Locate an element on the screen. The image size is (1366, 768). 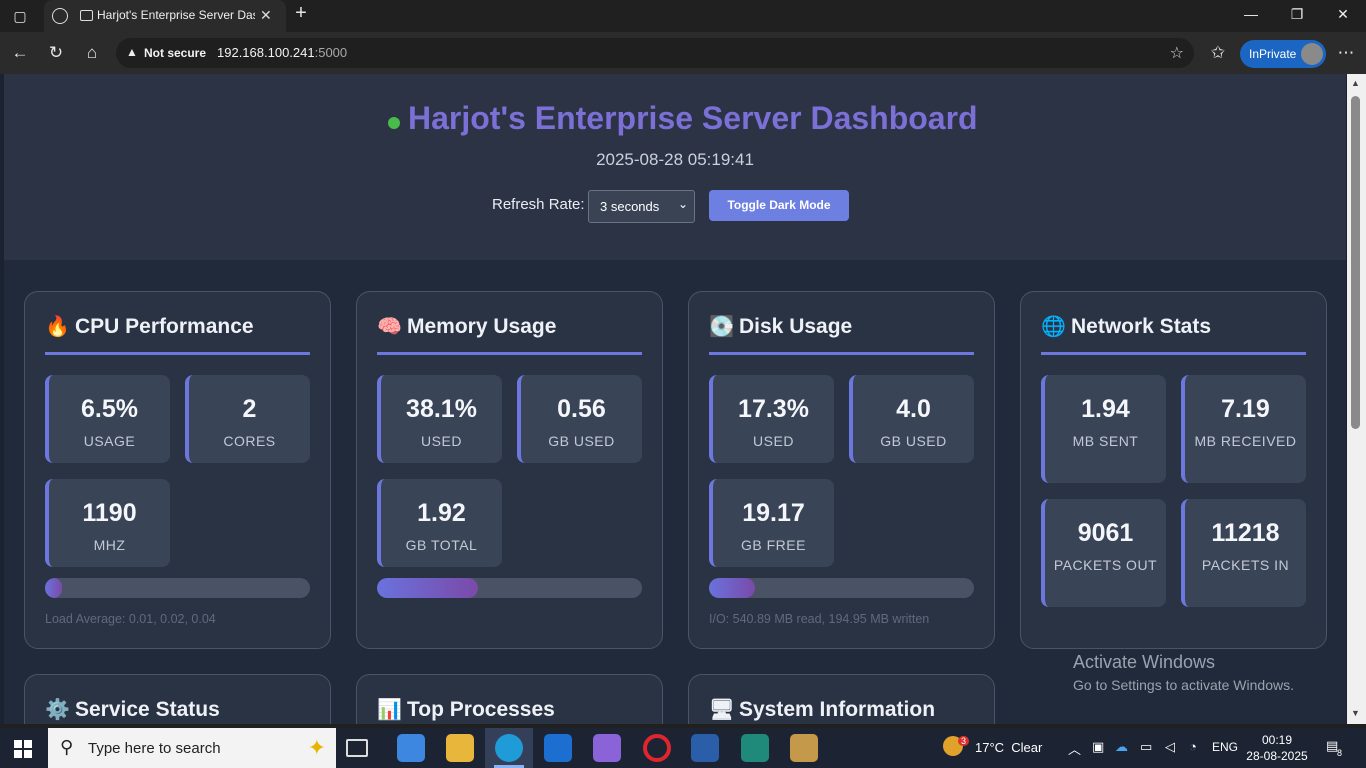
globe-icon is located at coordinates (60, 16).